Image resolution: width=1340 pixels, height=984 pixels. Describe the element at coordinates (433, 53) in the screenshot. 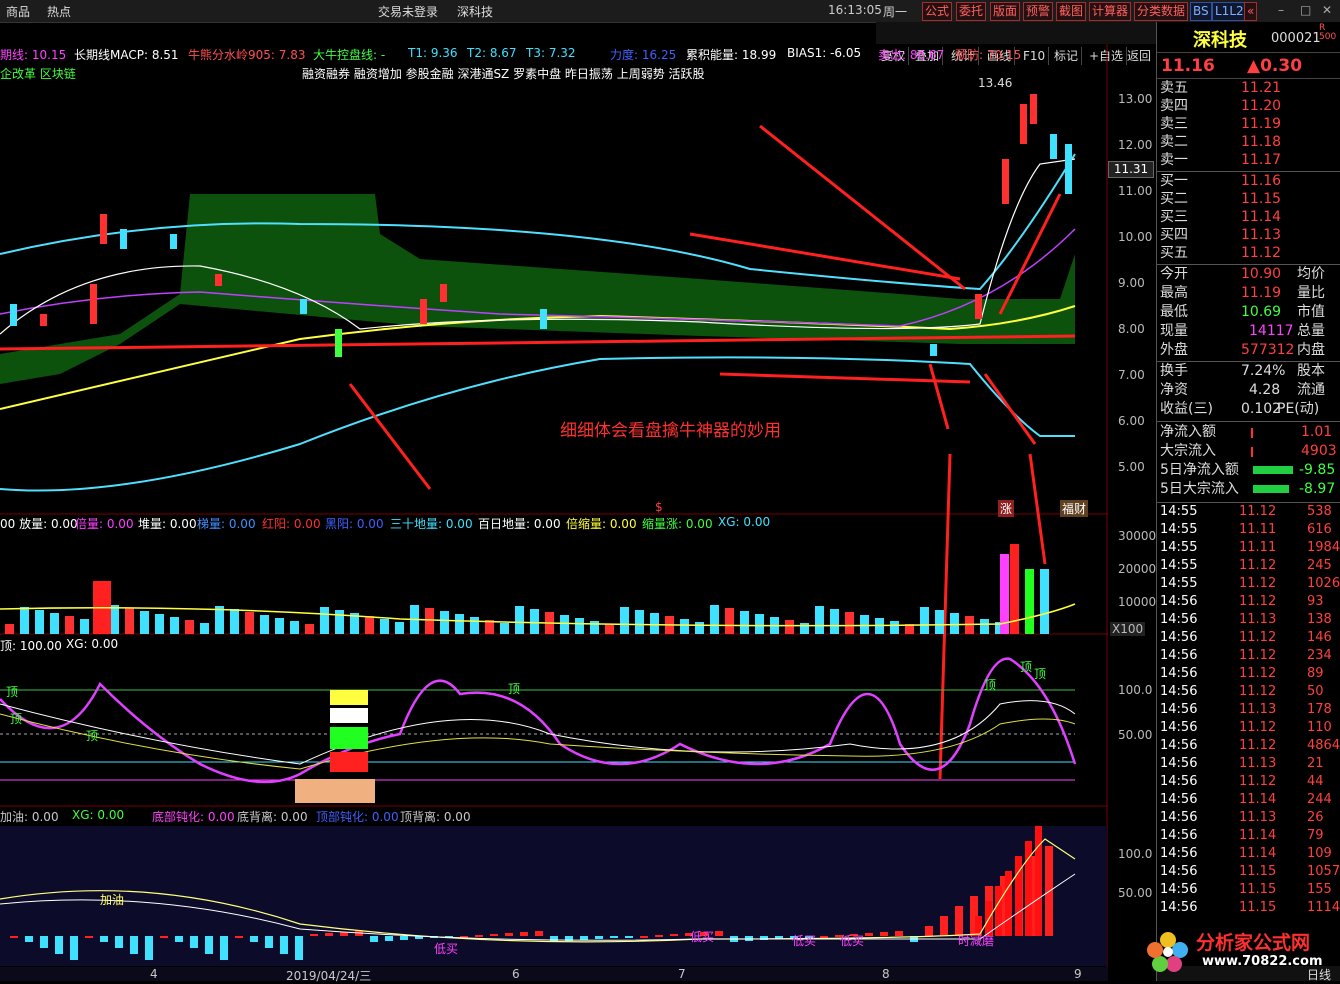

I see `legend-item: T1: 9.36` at that location.